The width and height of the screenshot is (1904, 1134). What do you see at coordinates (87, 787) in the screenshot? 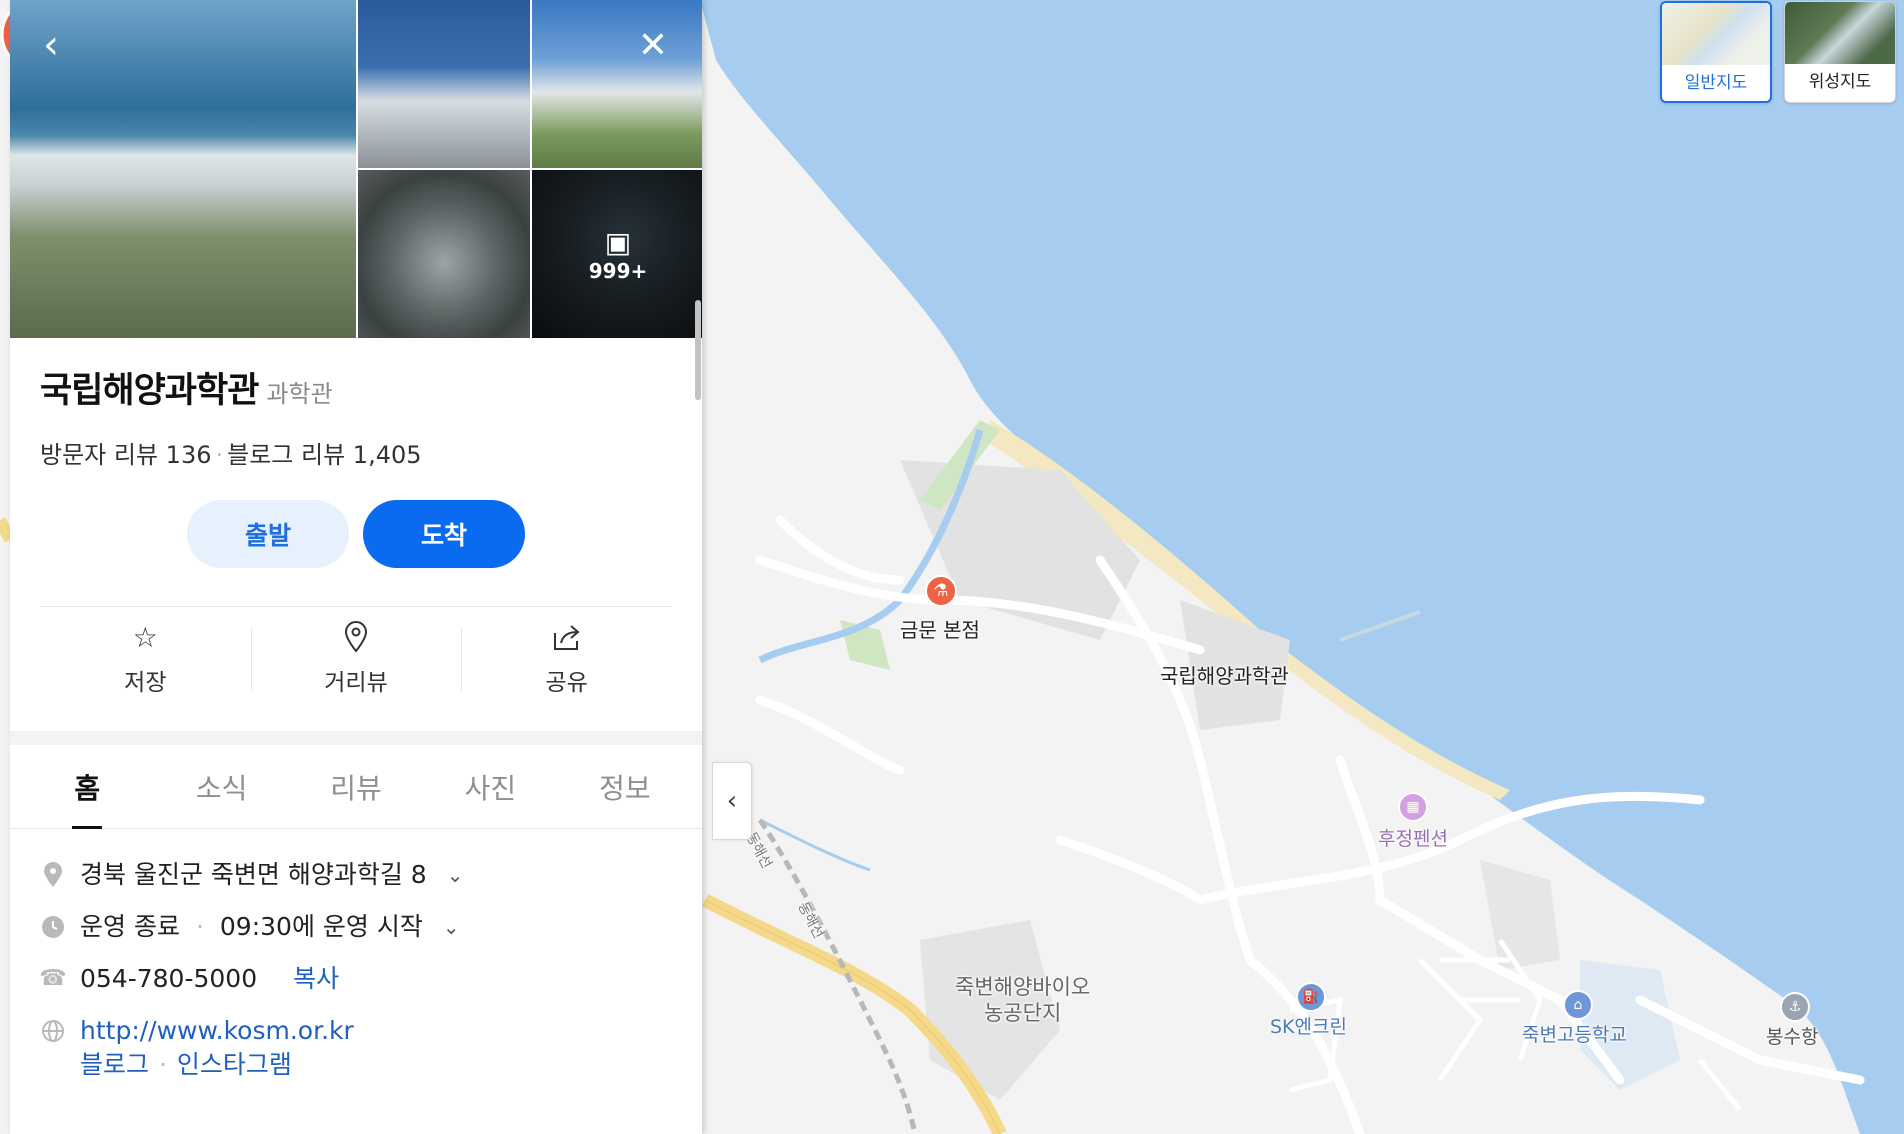
I see `tab-home: 홈` at bounding box center [87, 787].